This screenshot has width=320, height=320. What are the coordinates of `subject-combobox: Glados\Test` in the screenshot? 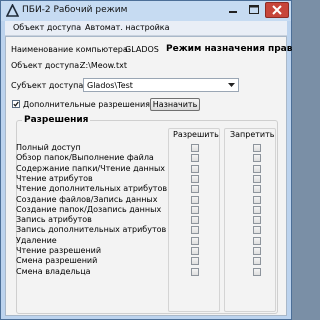 It's located at (161, 85).